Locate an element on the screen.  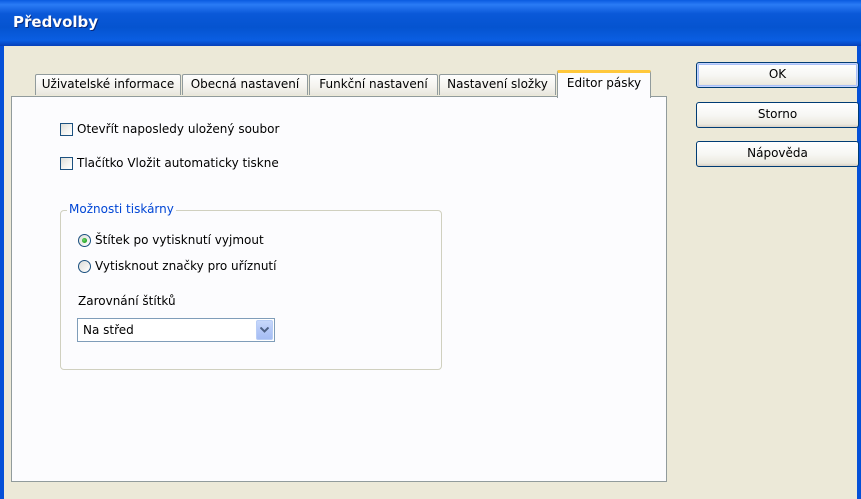
label-alignment-value: Na střed is located at coordinates (108, 330).